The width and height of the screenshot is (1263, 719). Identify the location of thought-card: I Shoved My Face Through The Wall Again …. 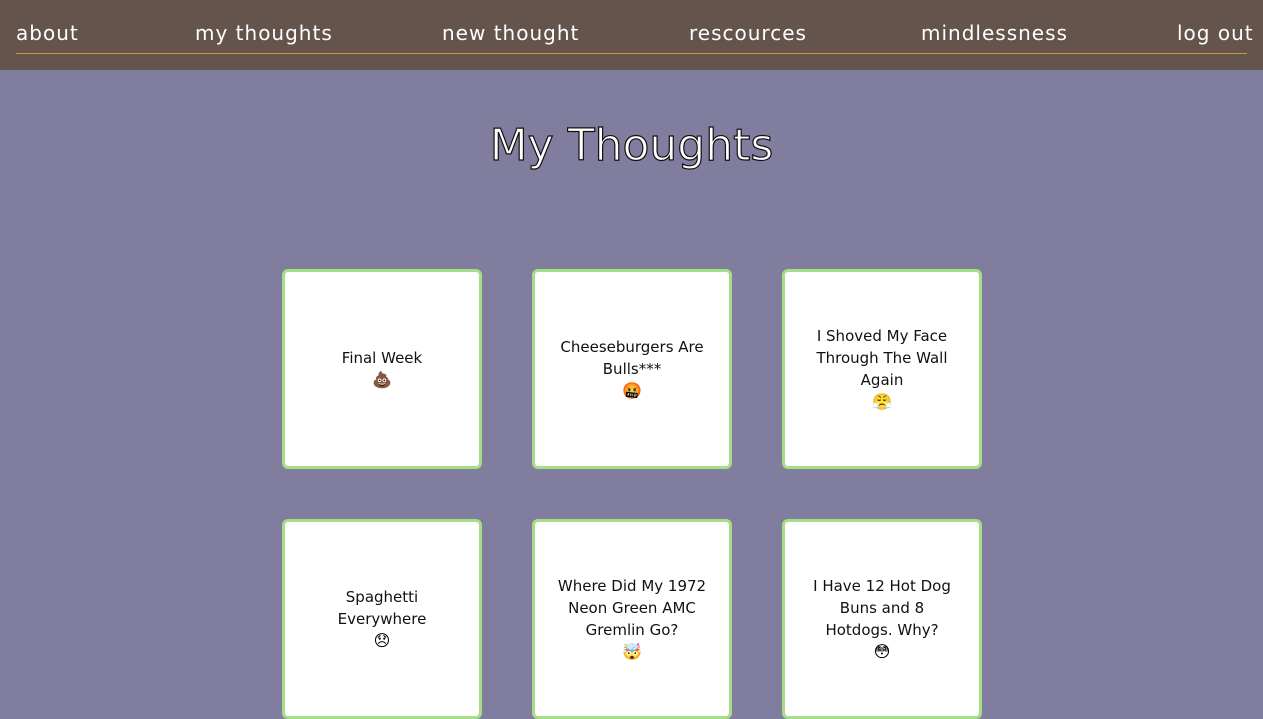
(882, 369).